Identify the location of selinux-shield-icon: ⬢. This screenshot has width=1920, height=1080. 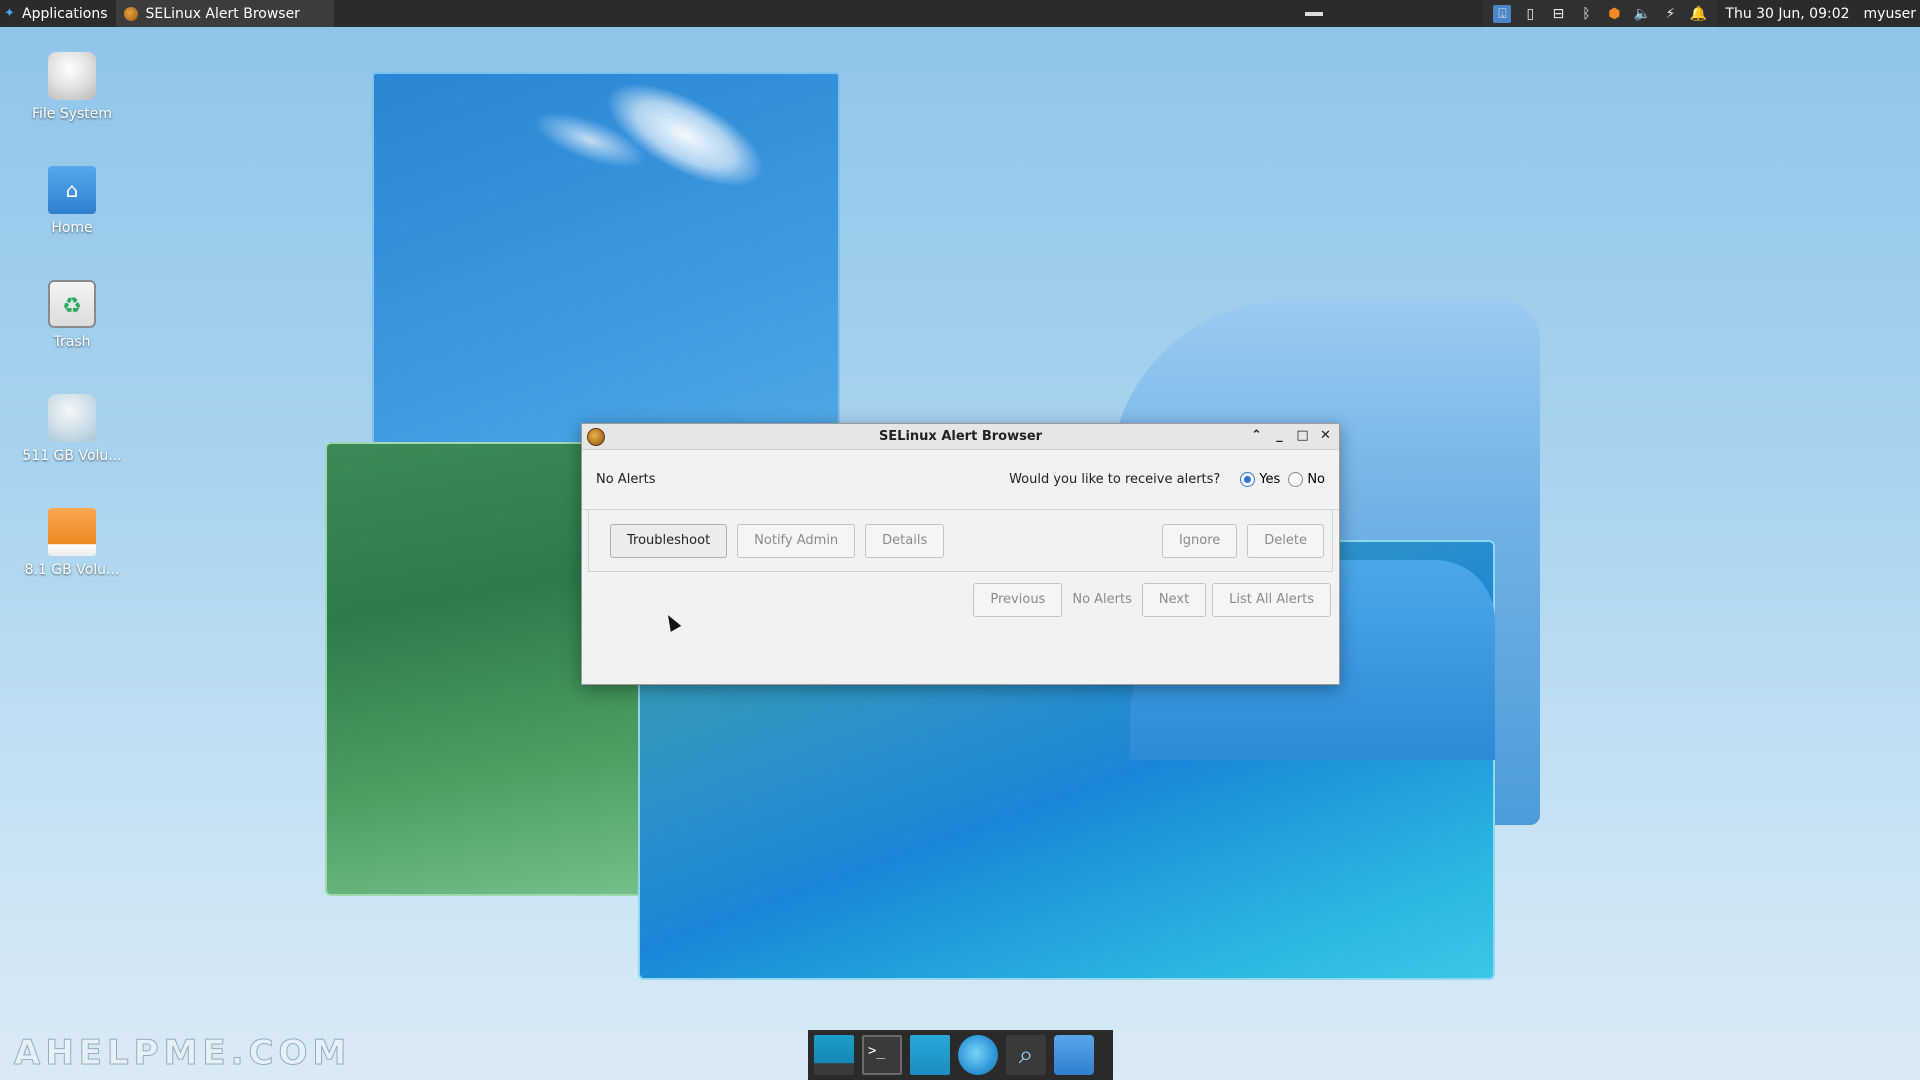
(1614, 14).